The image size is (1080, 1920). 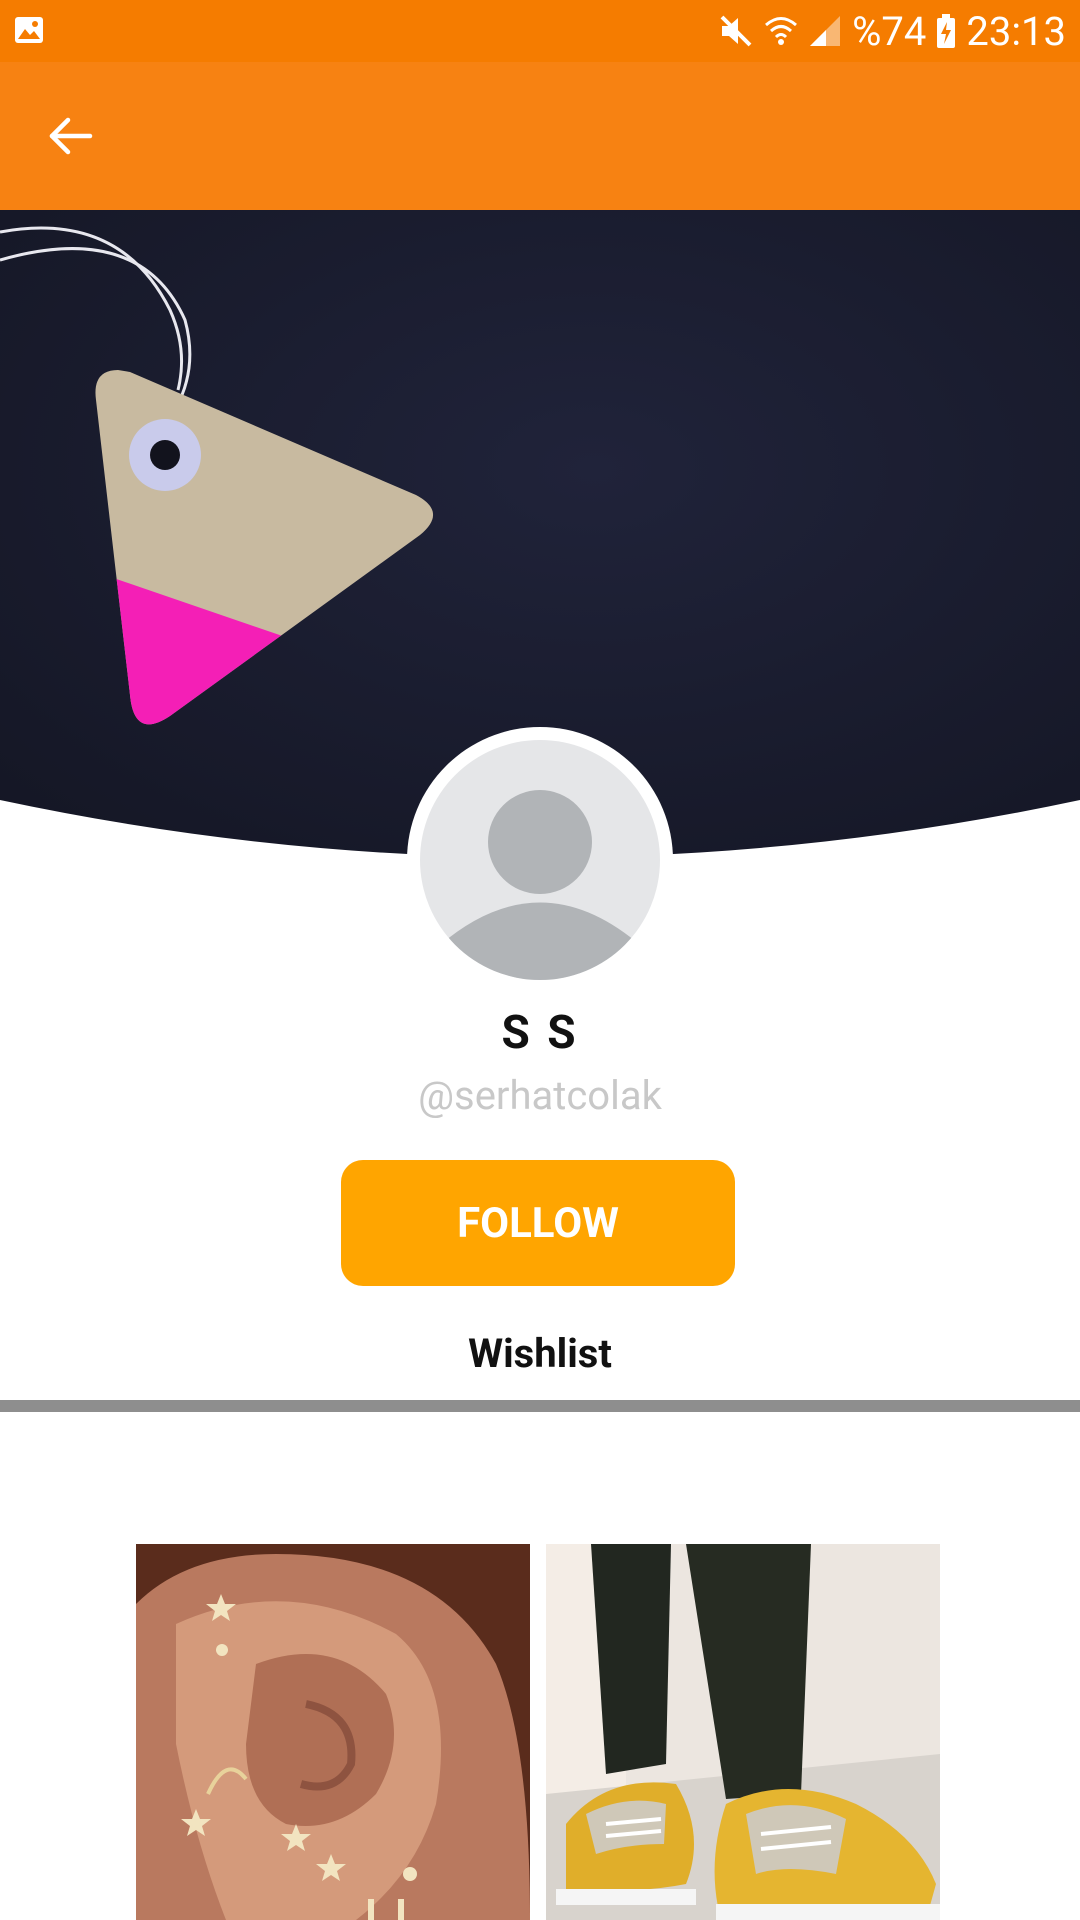 What do you see at coordinates (1016, 31) in the screenshot?
I see `clock: 23:13` at bounding box center [1016, 31].